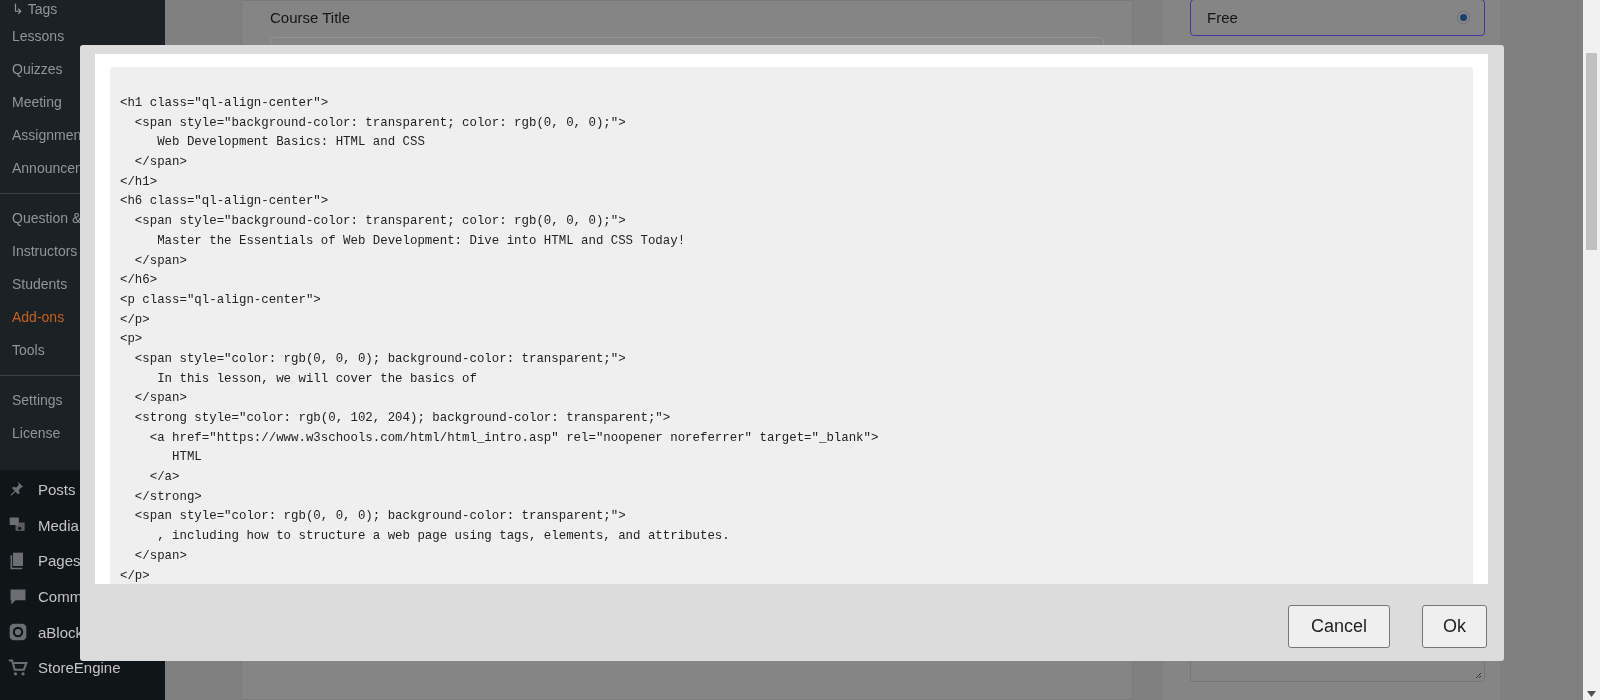 Image resolution: width=1600 pixels, height=700 pixels. Describe the element at coordinates (139, 281) in the screenshot. I see `code-line: </h6>` at that location.